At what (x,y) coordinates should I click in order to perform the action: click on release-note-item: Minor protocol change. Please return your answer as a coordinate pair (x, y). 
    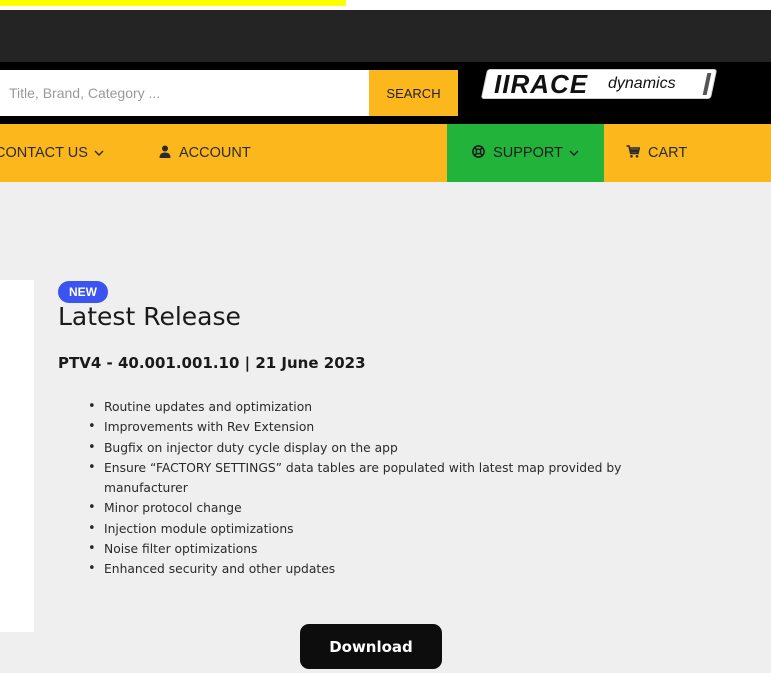
    Looking at the image, I should click on (398, 508).